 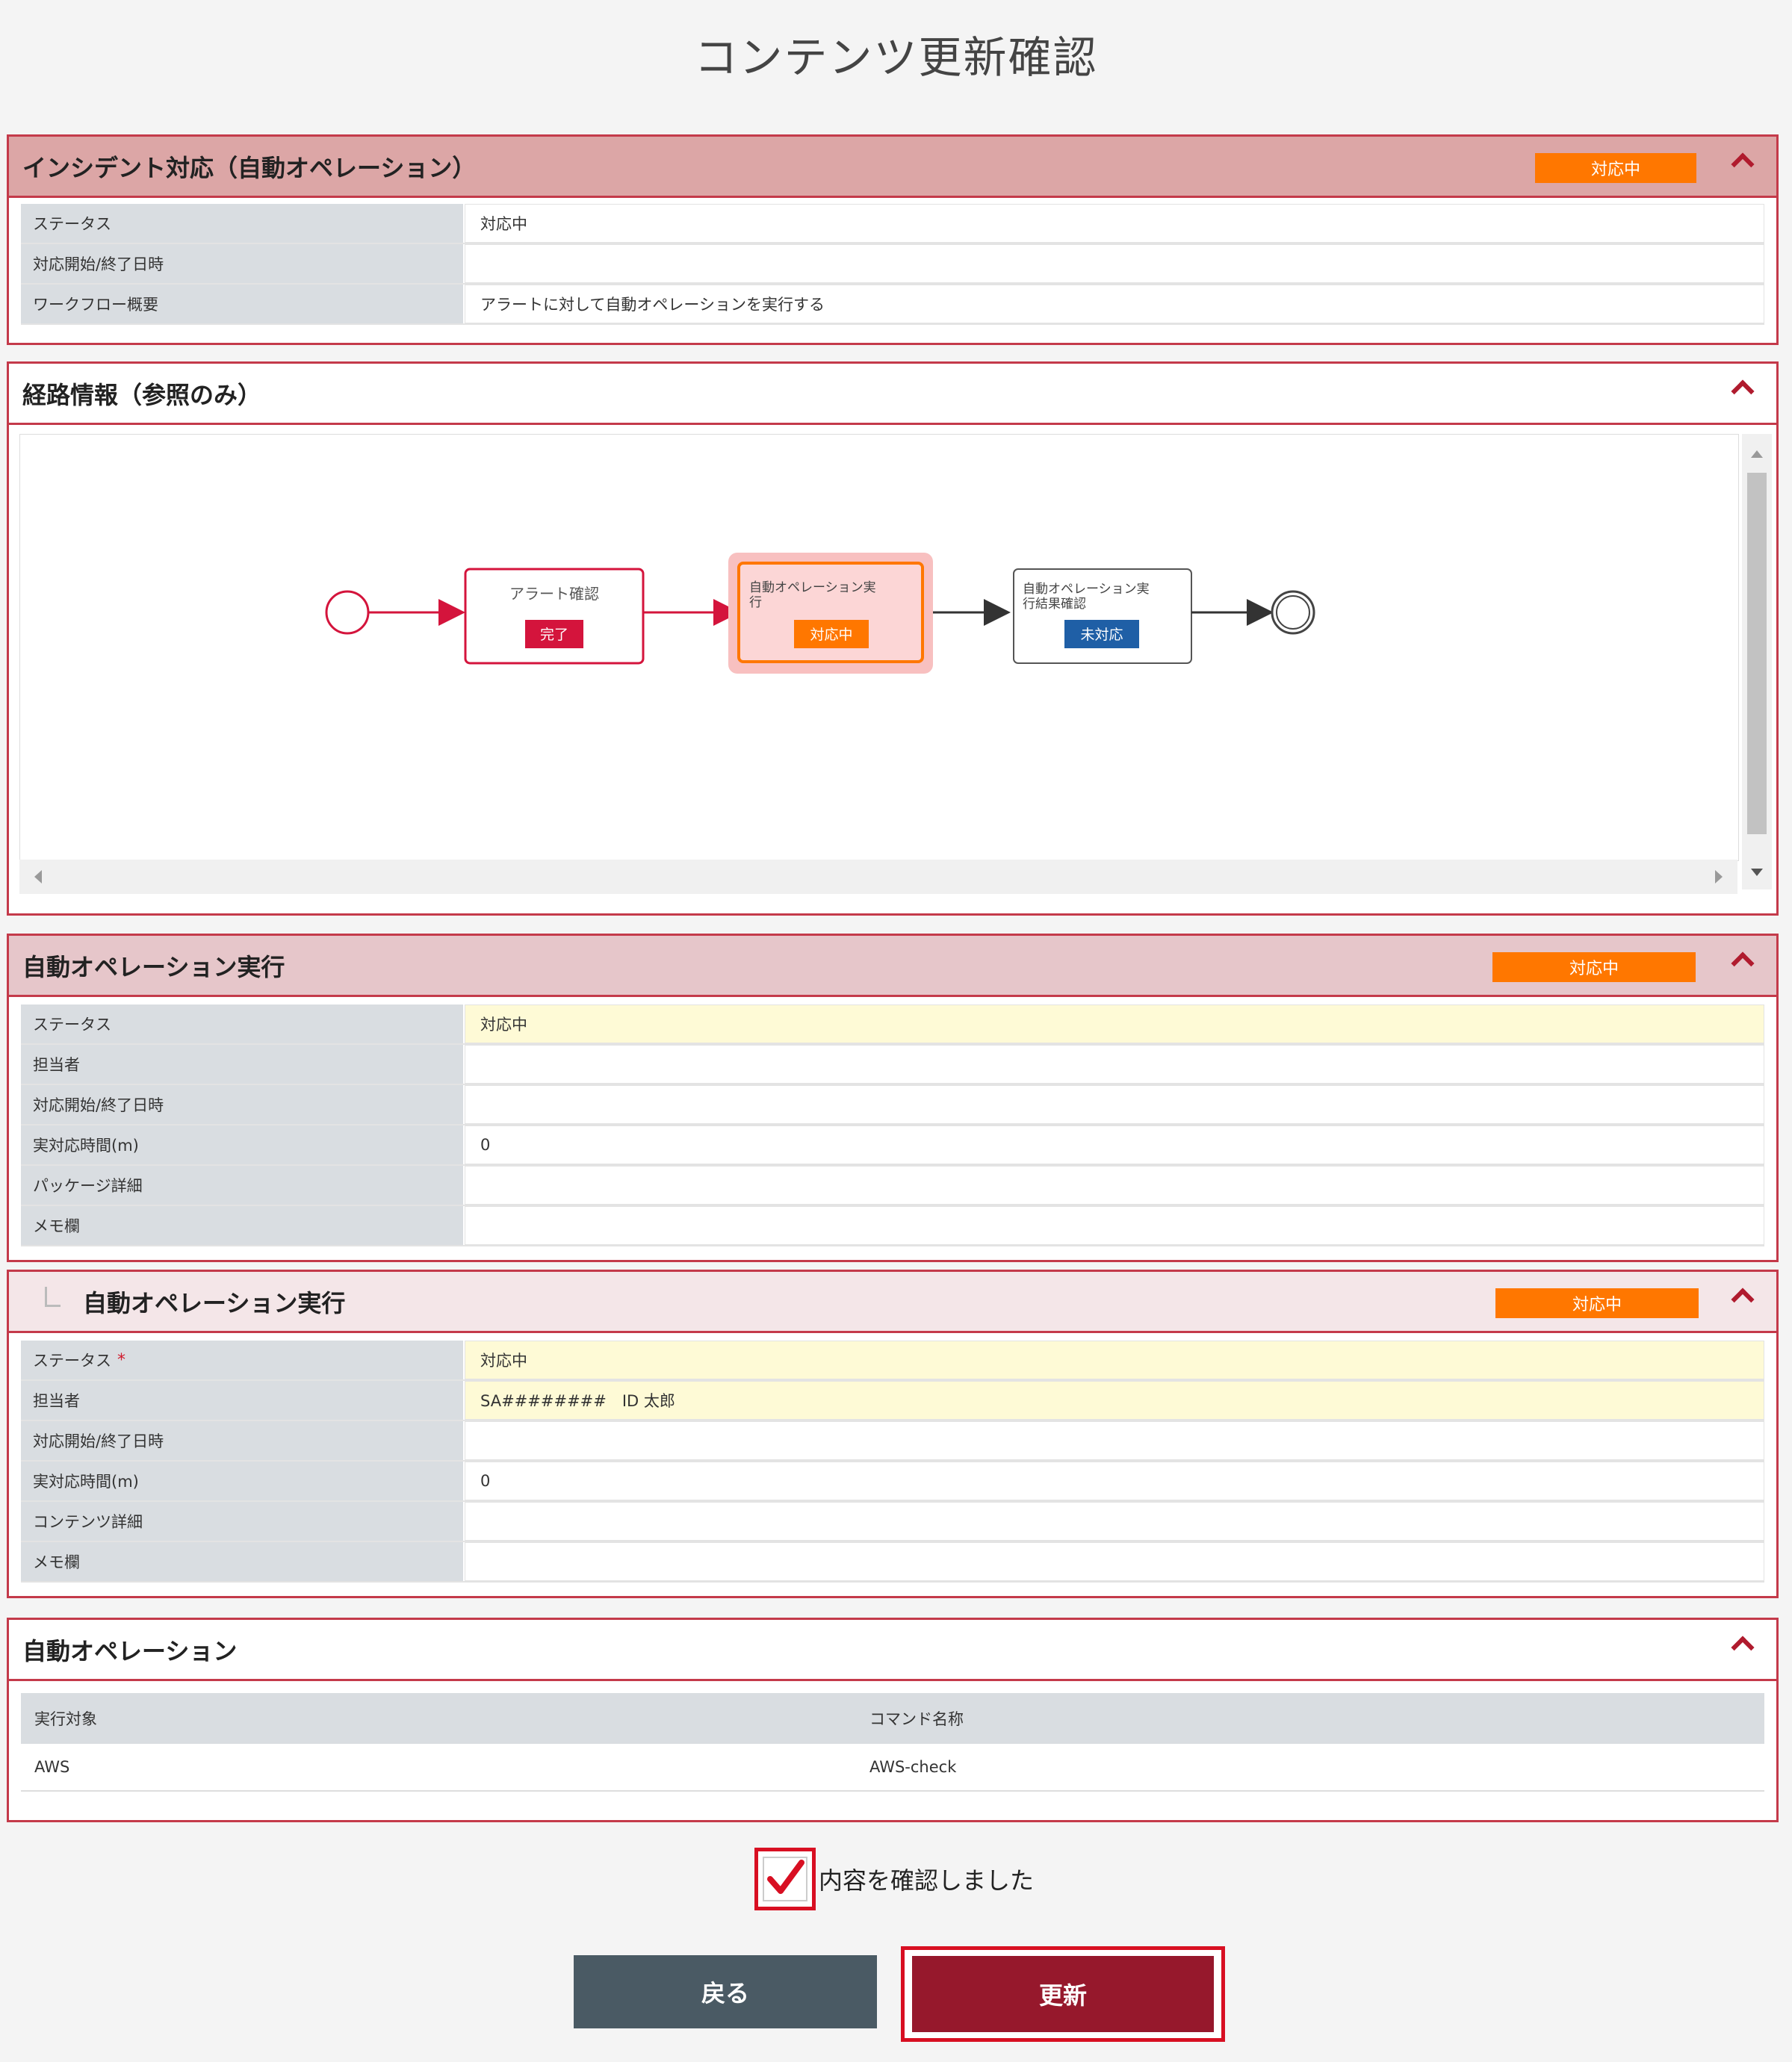 What do you see at coordinates (554, 594) in the screenshot?
I see `node-label: アラート確認` at bounding box center [554, 594].